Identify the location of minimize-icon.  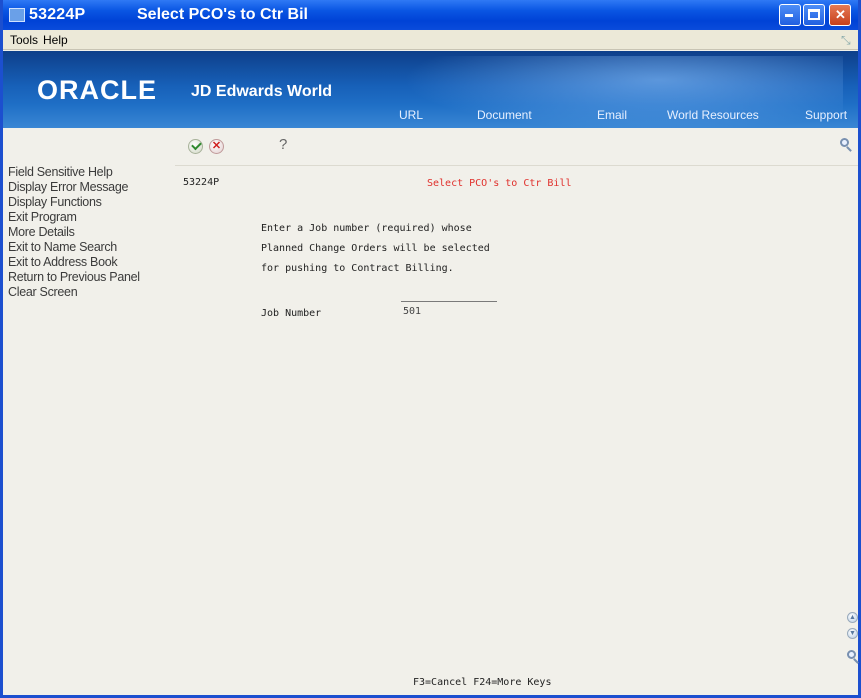
(789, 15).